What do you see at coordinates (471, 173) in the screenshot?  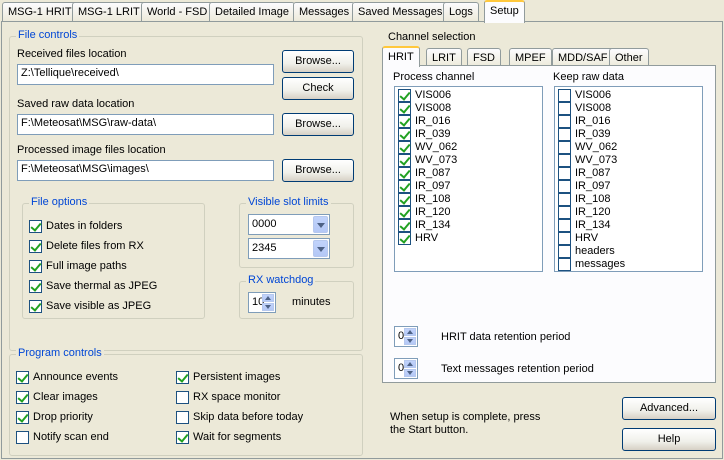 I see `process-channel-item: IR_087` at bounding box center [471, 173].